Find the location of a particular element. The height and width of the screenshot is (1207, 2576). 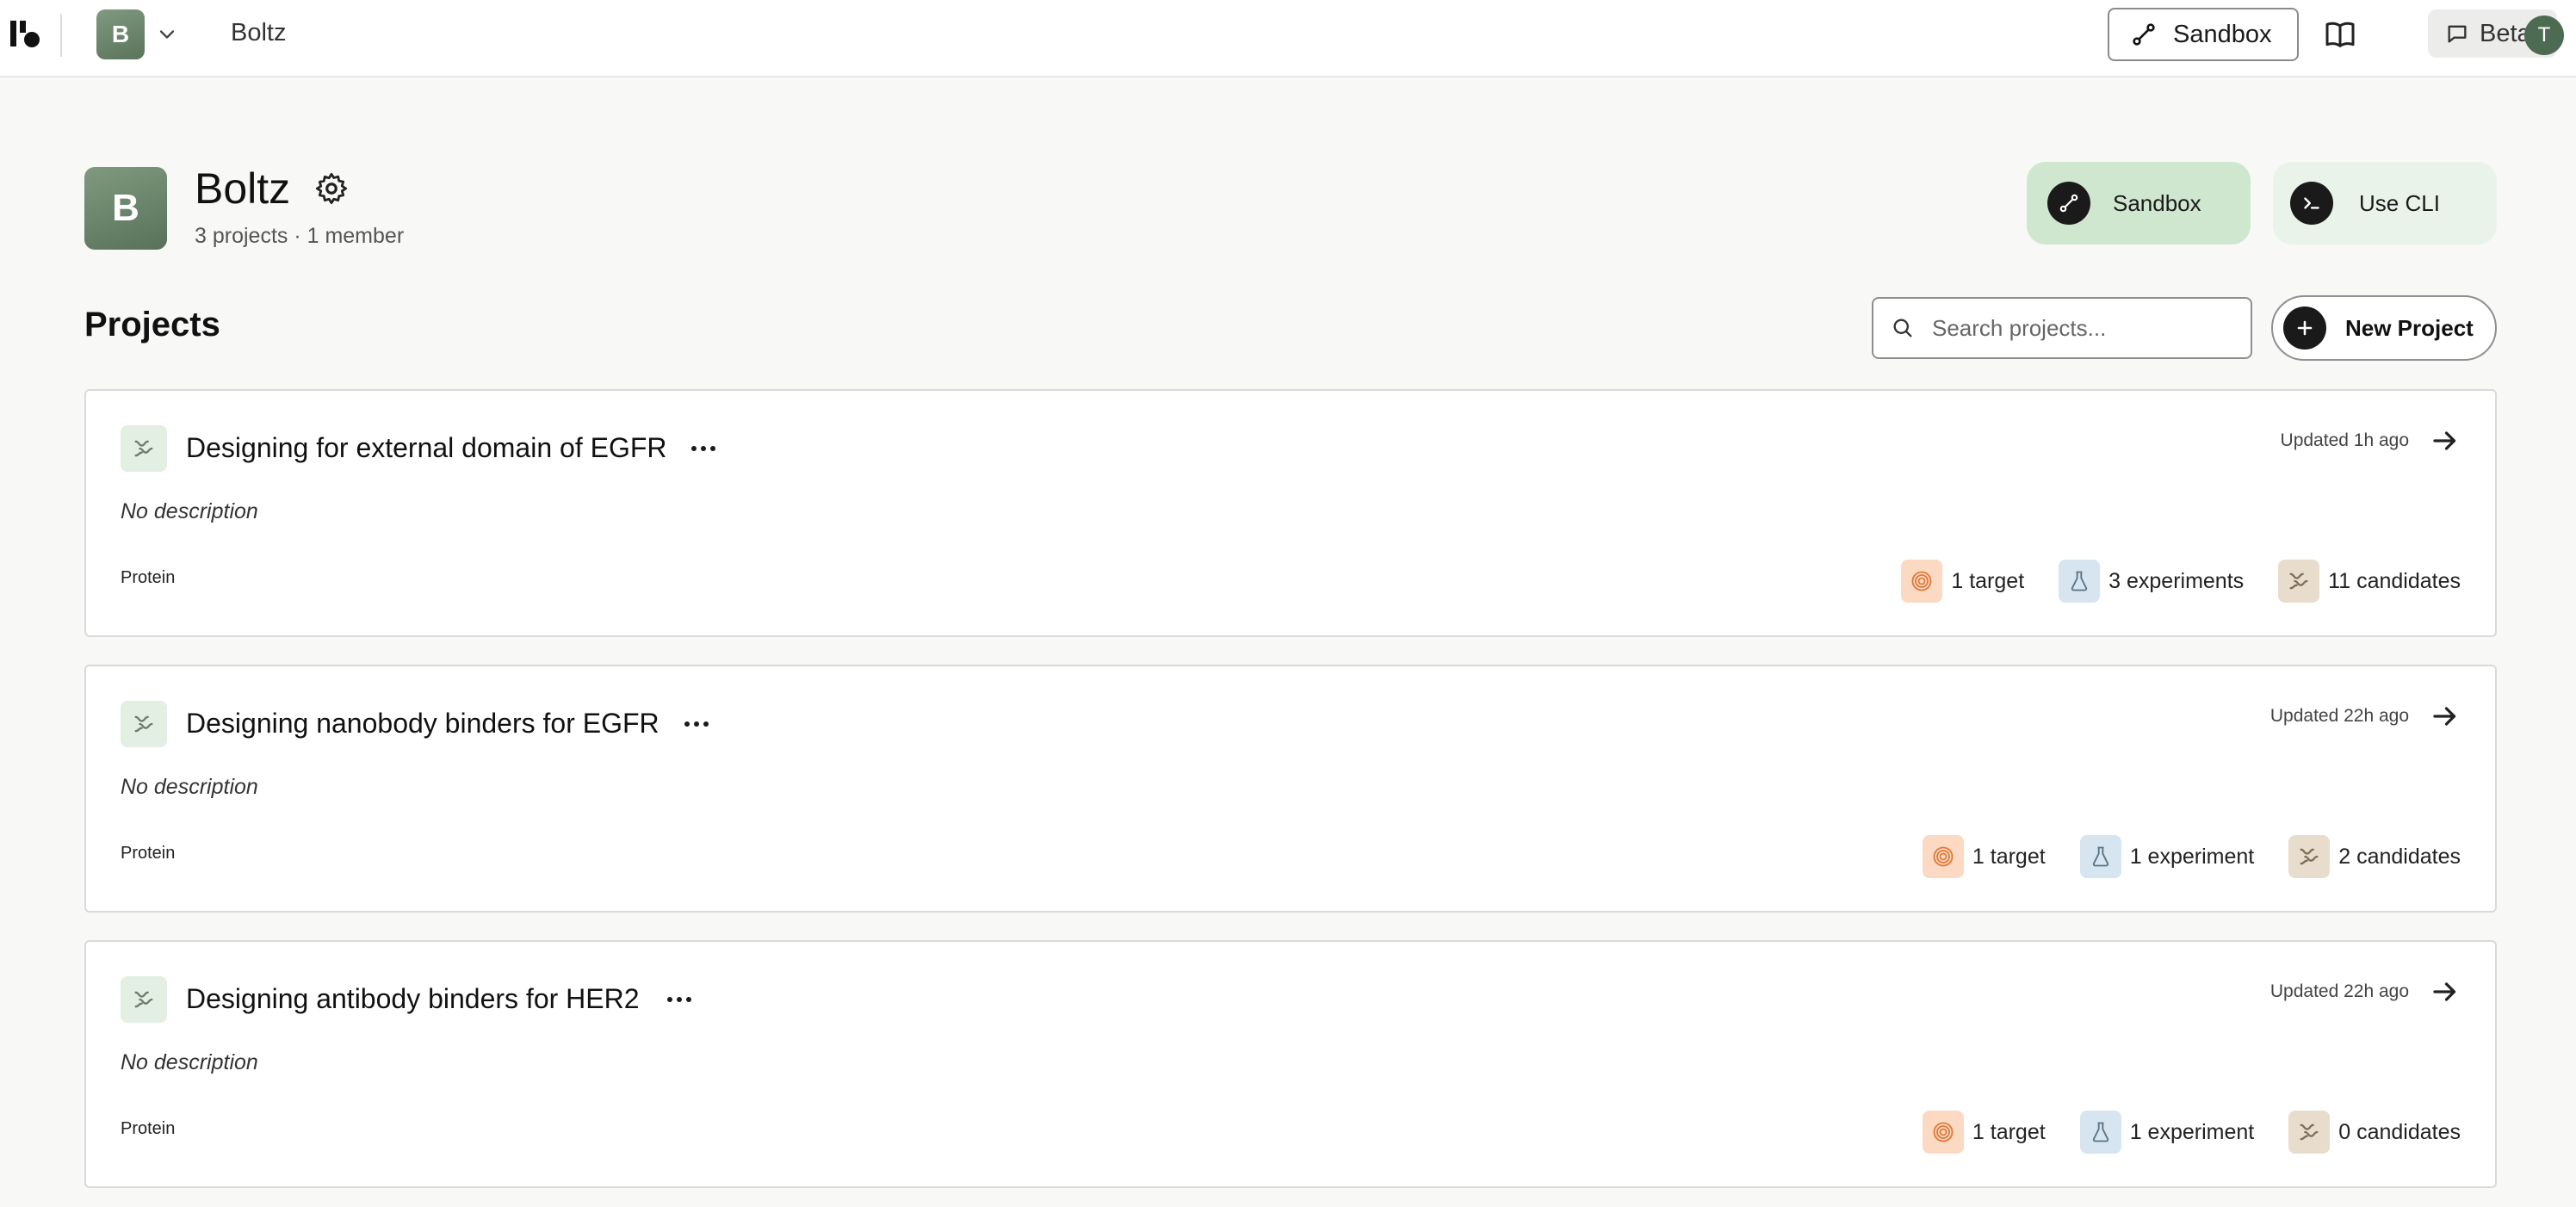

candidates-count: 11 candidates is located at coordinates (2394, 580).